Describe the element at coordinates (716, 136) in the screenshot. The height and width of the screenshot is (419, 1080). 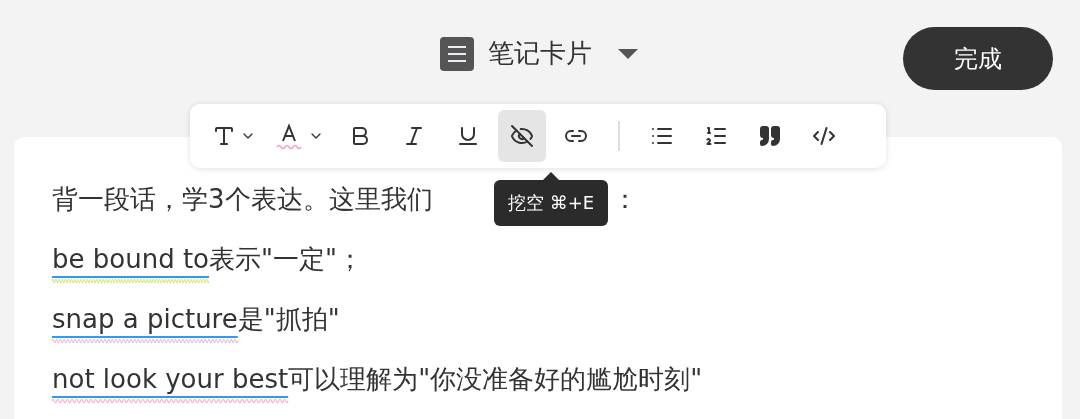
I see `numbered-list-icon` at that location.